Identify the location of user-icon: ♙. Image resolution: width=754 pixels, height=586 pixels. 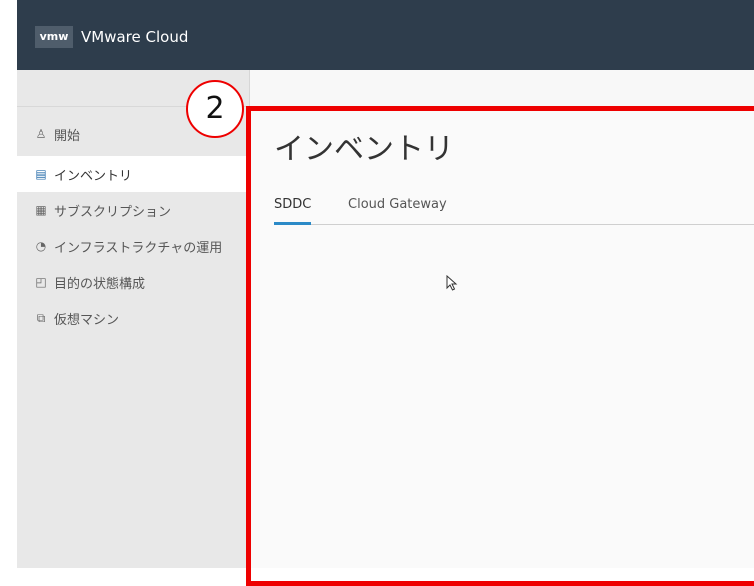
(41, 134).